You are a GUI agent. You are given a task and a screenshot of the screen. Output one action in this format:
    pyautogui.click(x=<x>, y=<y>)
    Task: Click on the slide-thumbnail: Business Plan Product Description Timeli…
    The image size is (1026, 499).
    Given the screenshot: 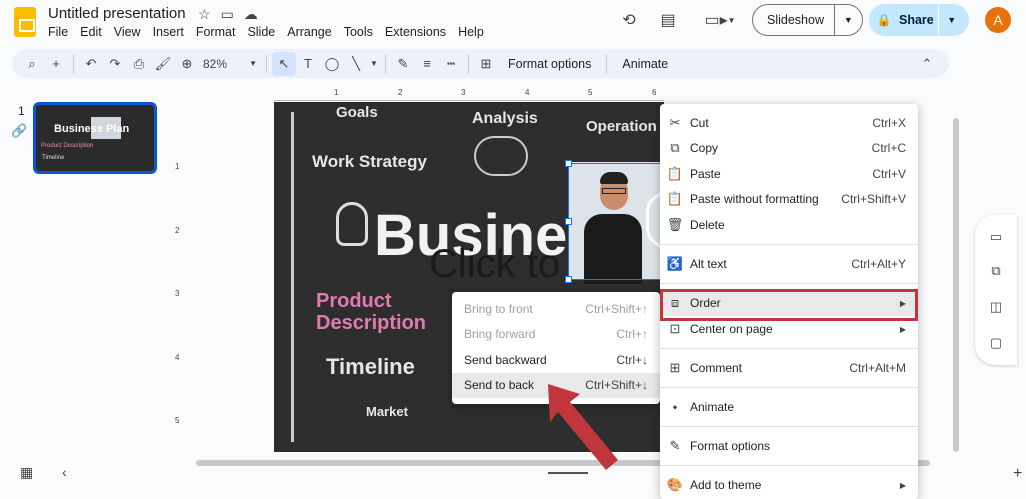 What is the action you would take?
    pyautogui.click(x=95, y=138)
    